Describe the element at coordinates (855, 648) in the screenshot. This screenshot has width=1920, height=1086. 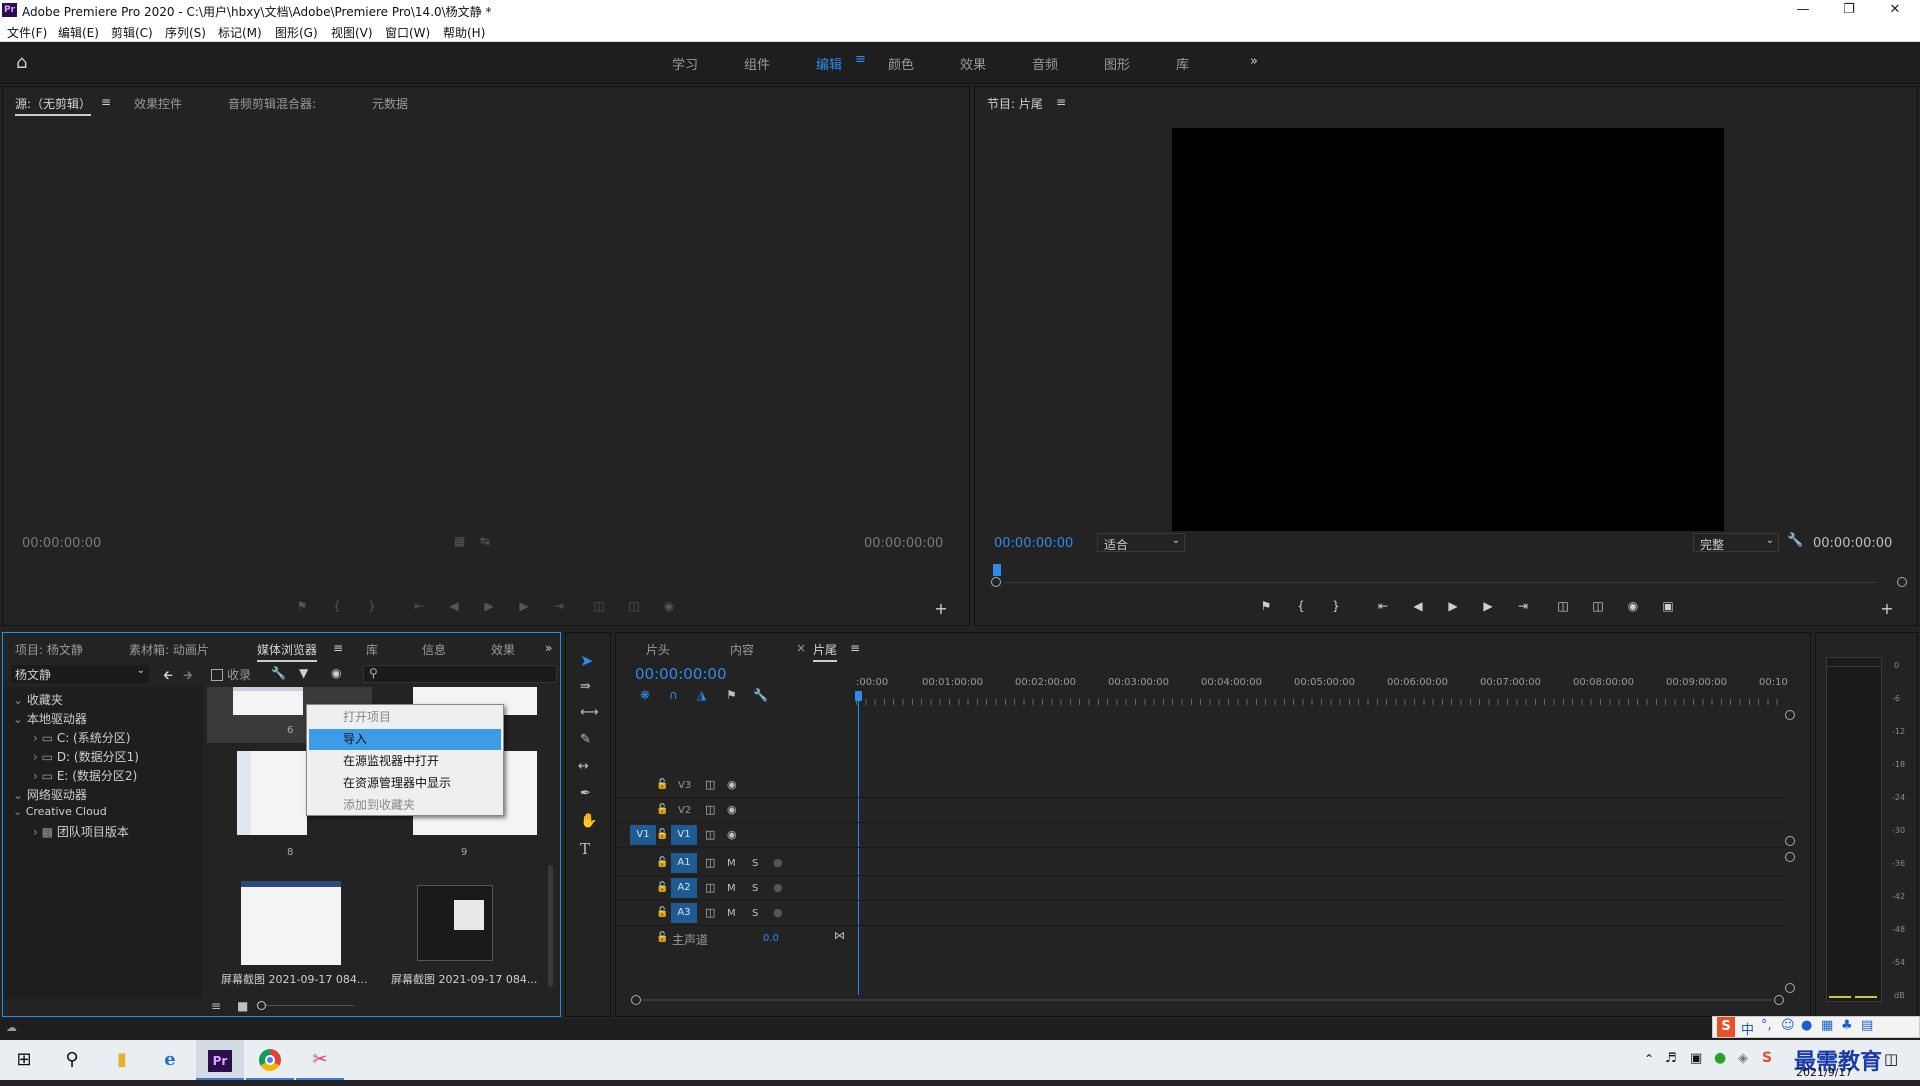
I see `timeline-menu-icon: ≡` at that location.